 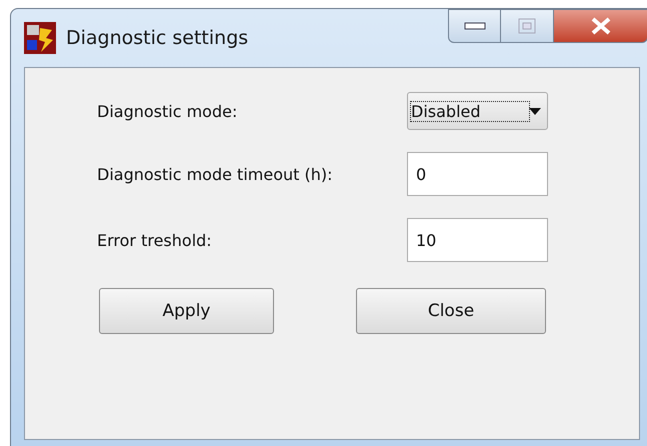 I want to click on app-icon, so click(x=40, y=38).